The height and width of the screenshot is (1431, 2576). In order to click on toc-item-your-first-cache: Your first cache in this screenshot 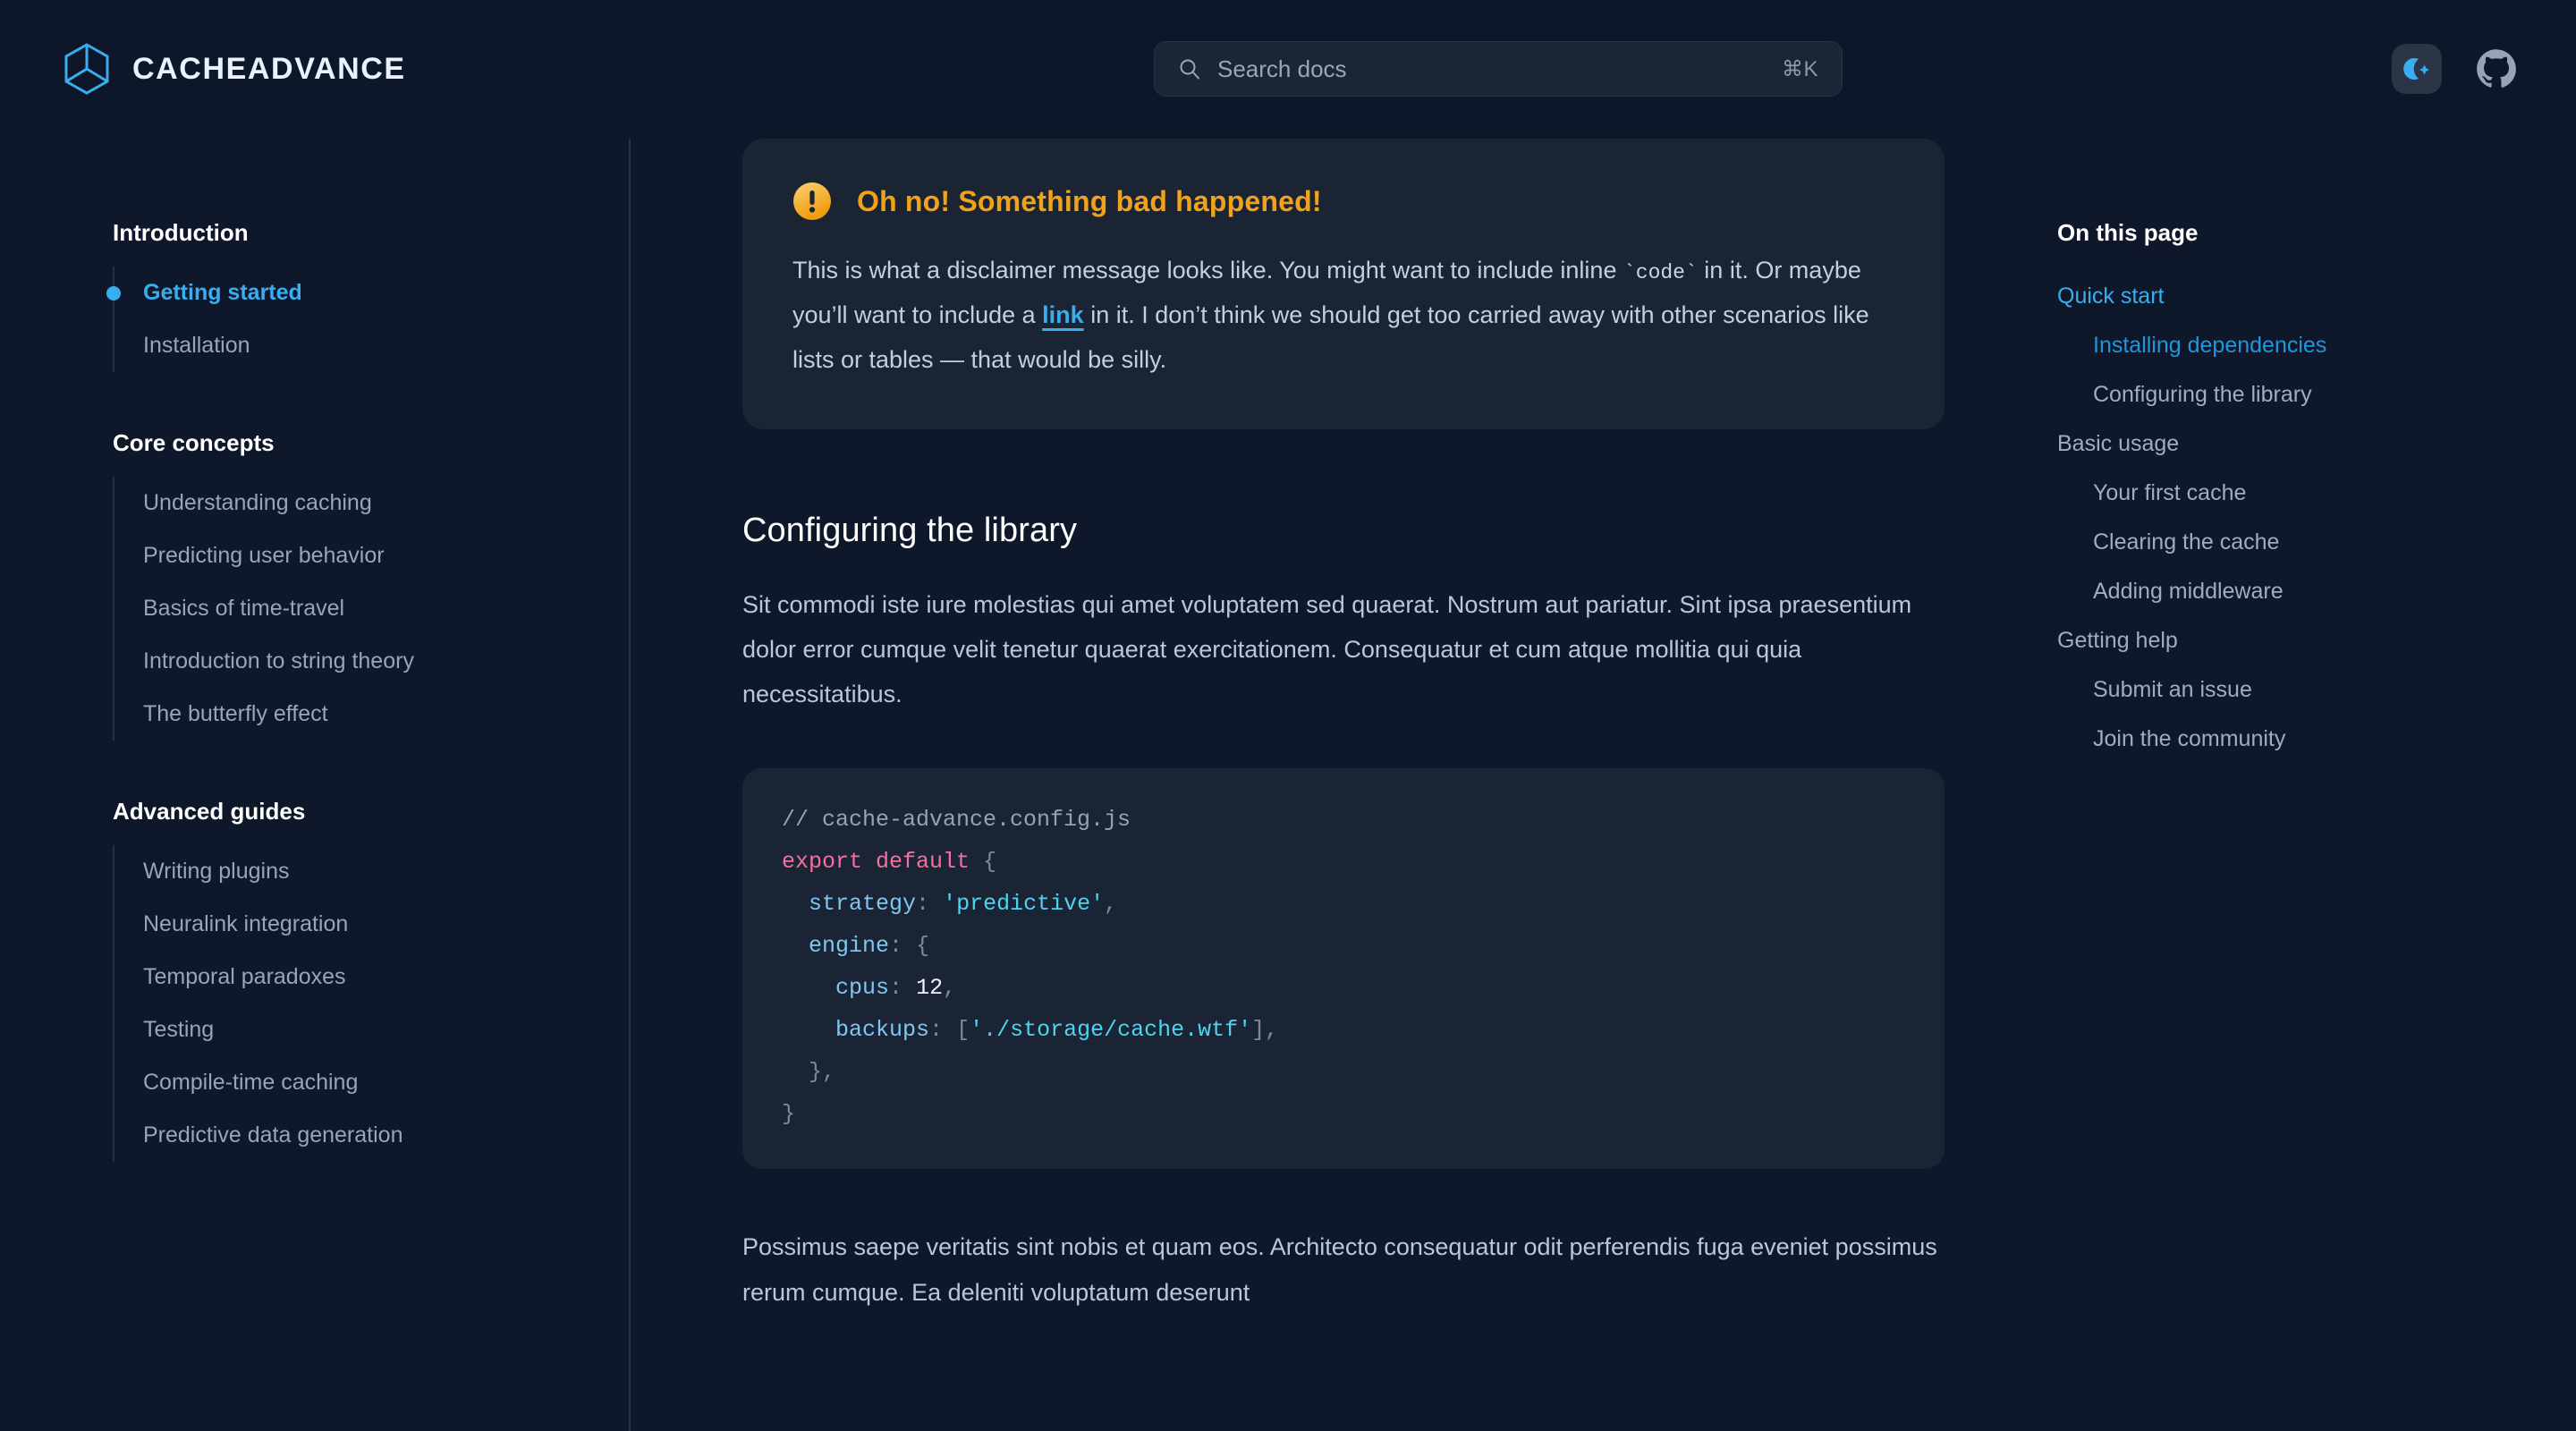, I will do `click(2289, 494)`.